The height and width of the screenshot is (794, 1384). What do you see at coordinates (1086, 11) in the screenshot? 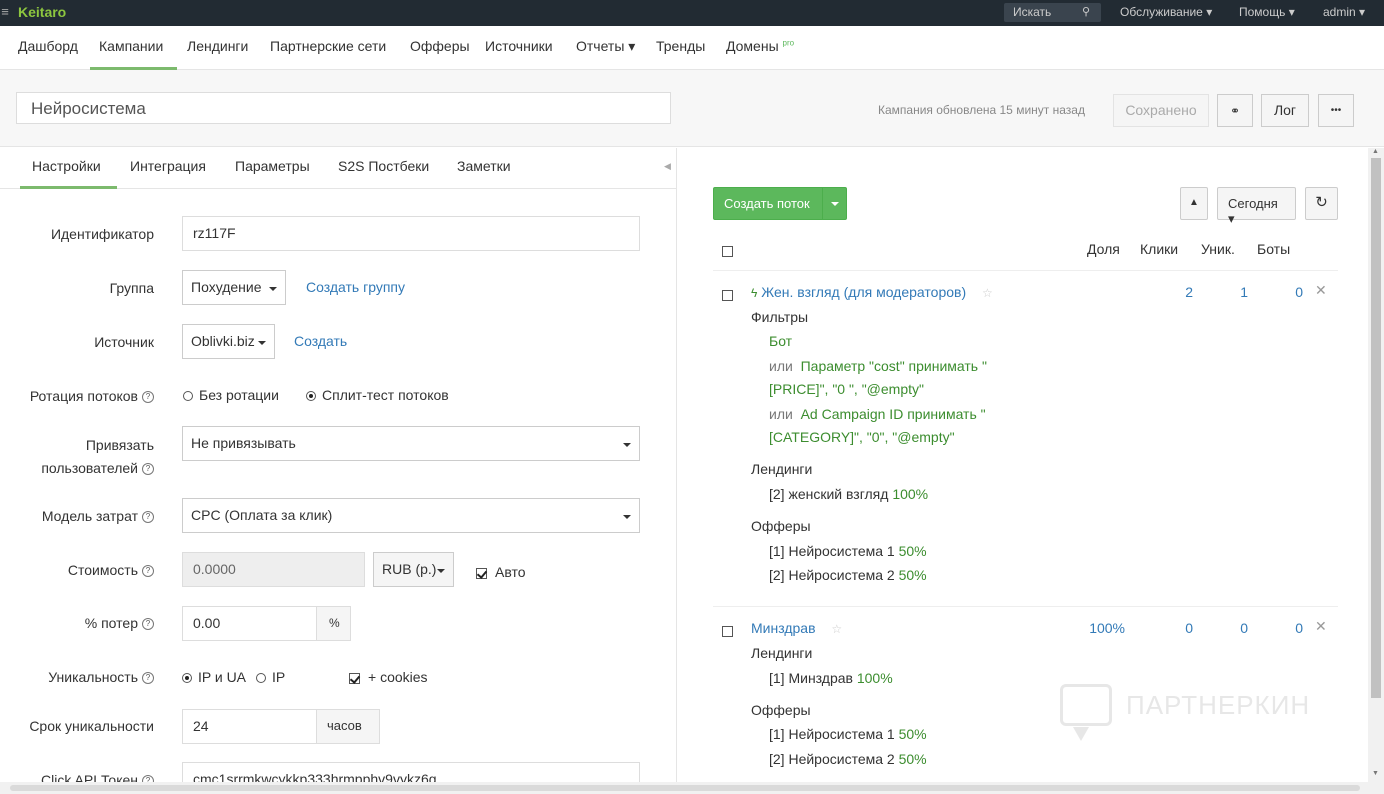
I see `search-icon: ⚲` at bounding box center [1086, 11].